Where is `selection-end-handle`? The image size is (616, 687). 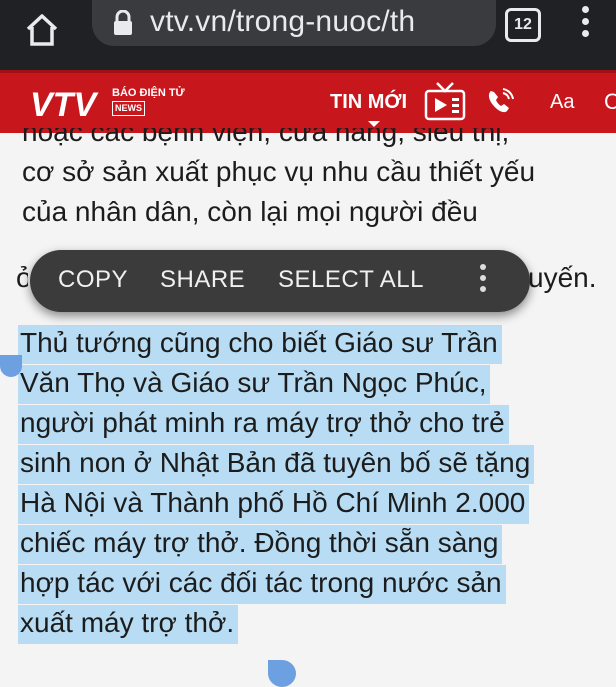 selection-end-handle is located at coordinates (282, 673).